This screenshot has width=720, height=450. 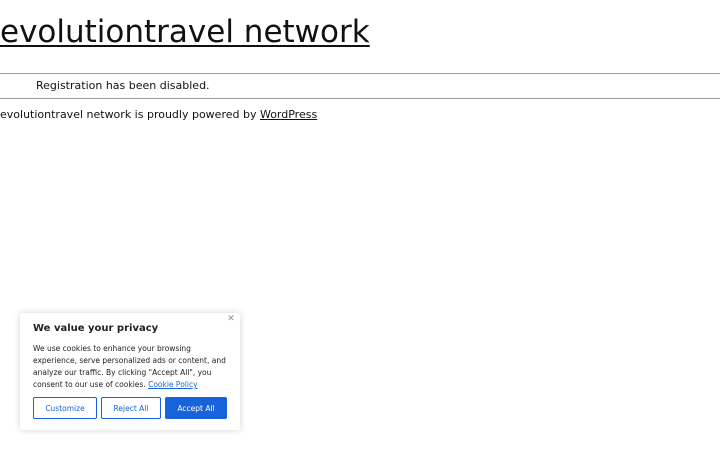 I want to click on reject-all-button: Reject All, so click(x=131, y=408).